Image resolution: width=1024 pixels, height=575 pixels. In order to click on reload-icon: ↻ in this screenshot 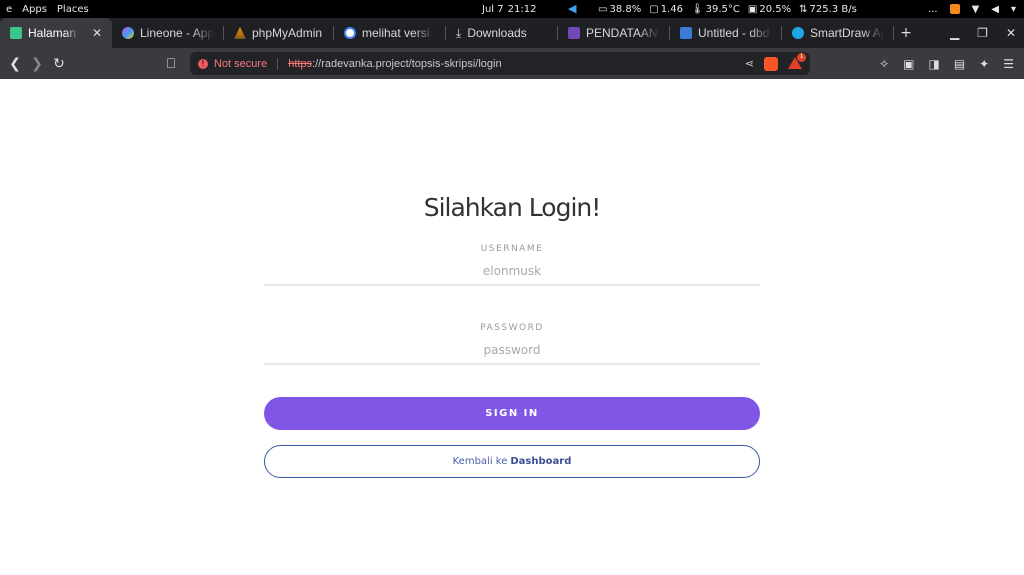, I will do `click(59, 64)`.